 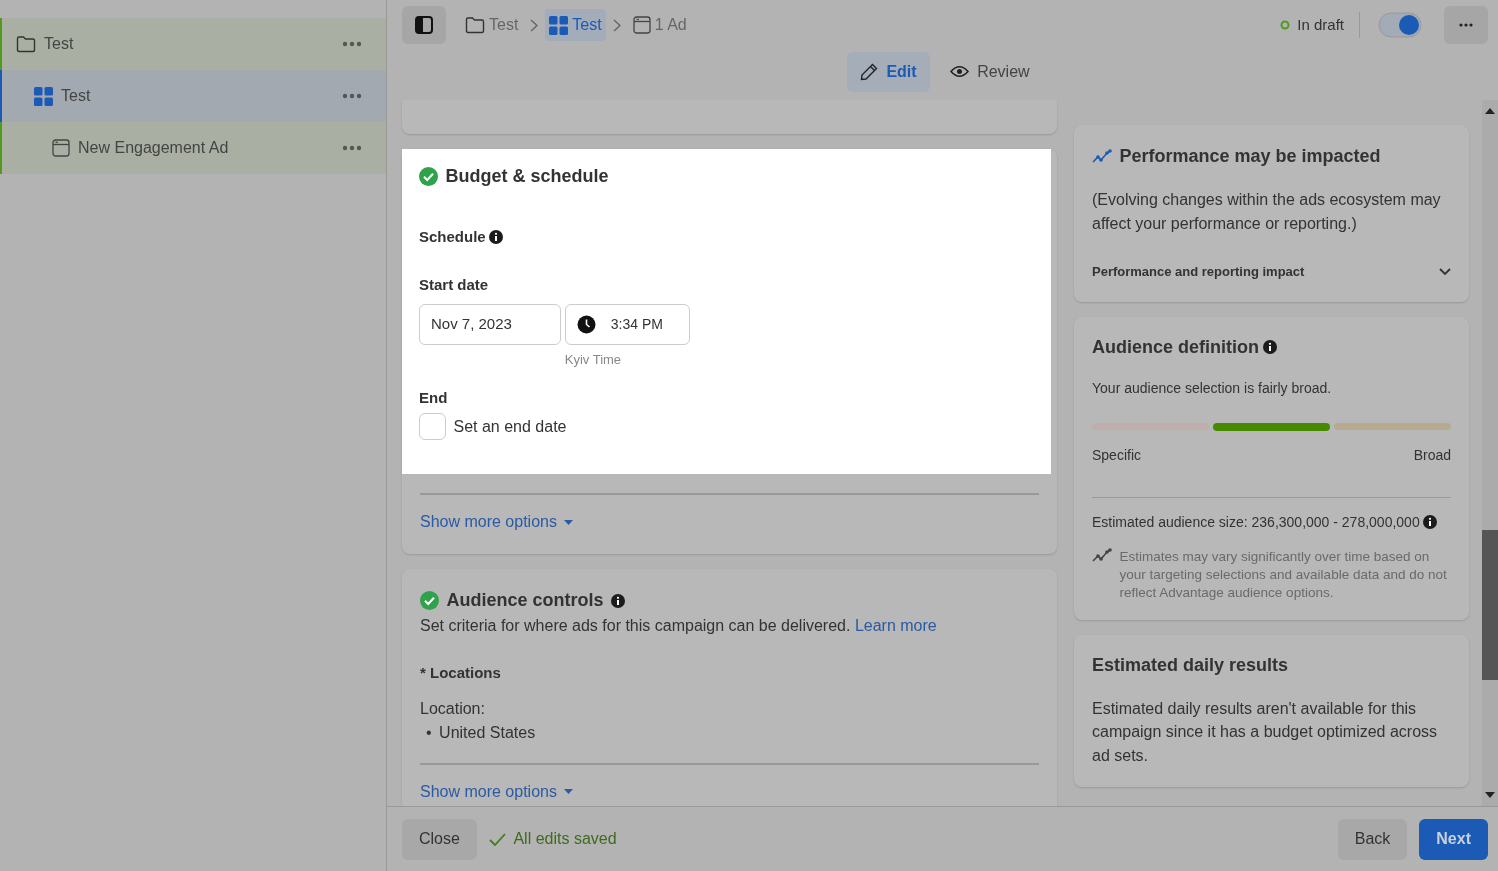 What do you see at coordinates (1256, 522) in the screenshot?
I see `audience-size-text: Estimated audience size: 236,300,000 - 278,000,000` at bounding box center [1256, 522].